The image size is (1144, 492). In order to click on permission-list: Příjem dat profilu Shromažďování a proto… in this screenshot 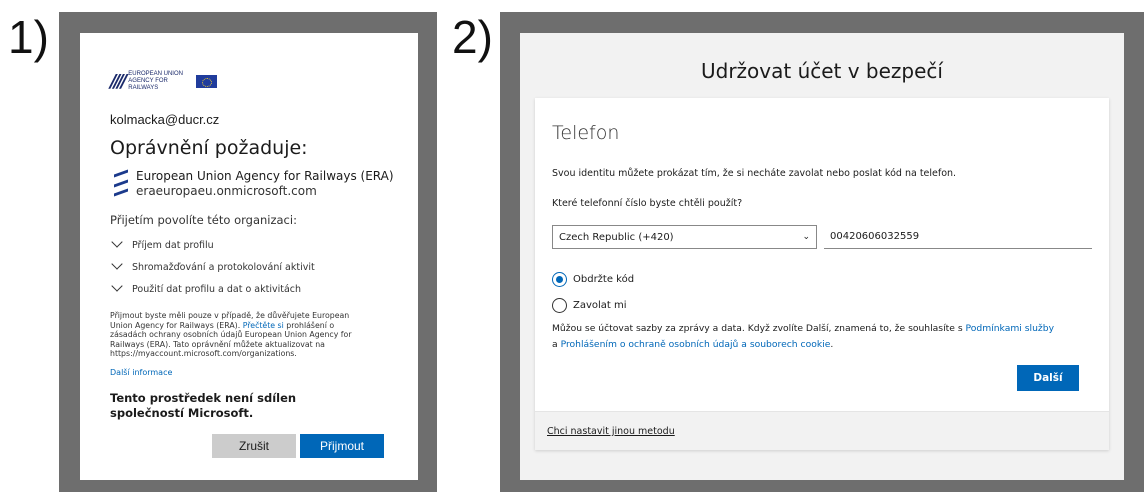, I will do `click(212, 267)`.